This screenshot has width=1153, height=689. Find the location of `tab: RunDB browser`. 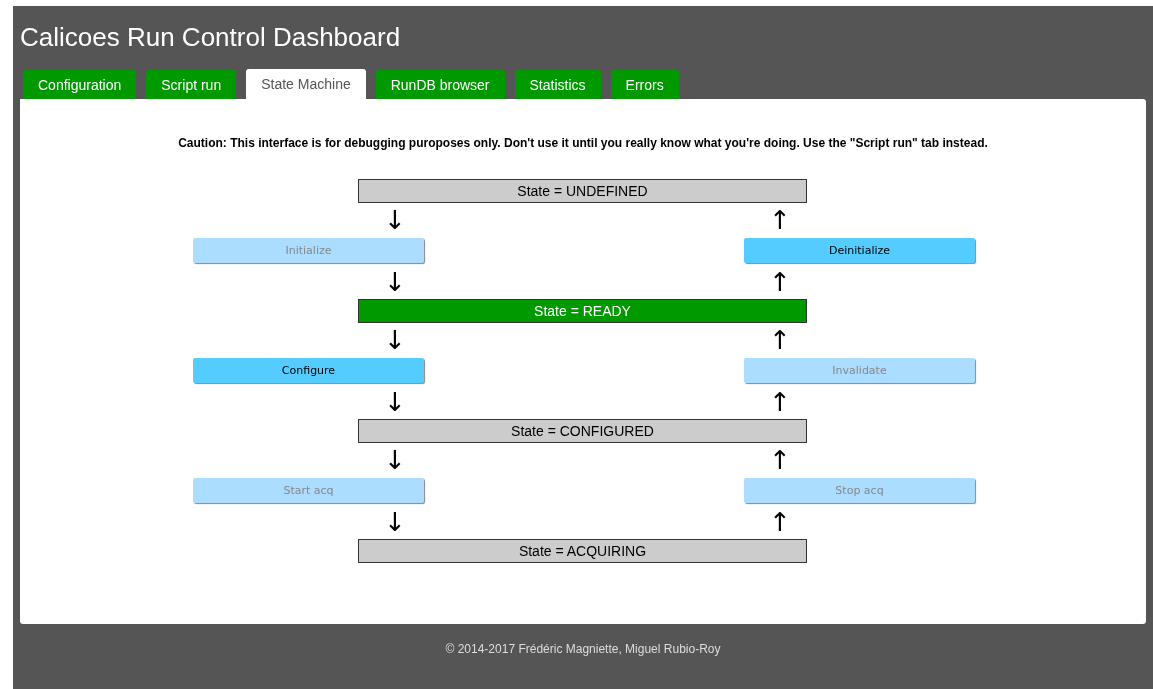

tab: RunDB browser is located at coordinates (440, 84).